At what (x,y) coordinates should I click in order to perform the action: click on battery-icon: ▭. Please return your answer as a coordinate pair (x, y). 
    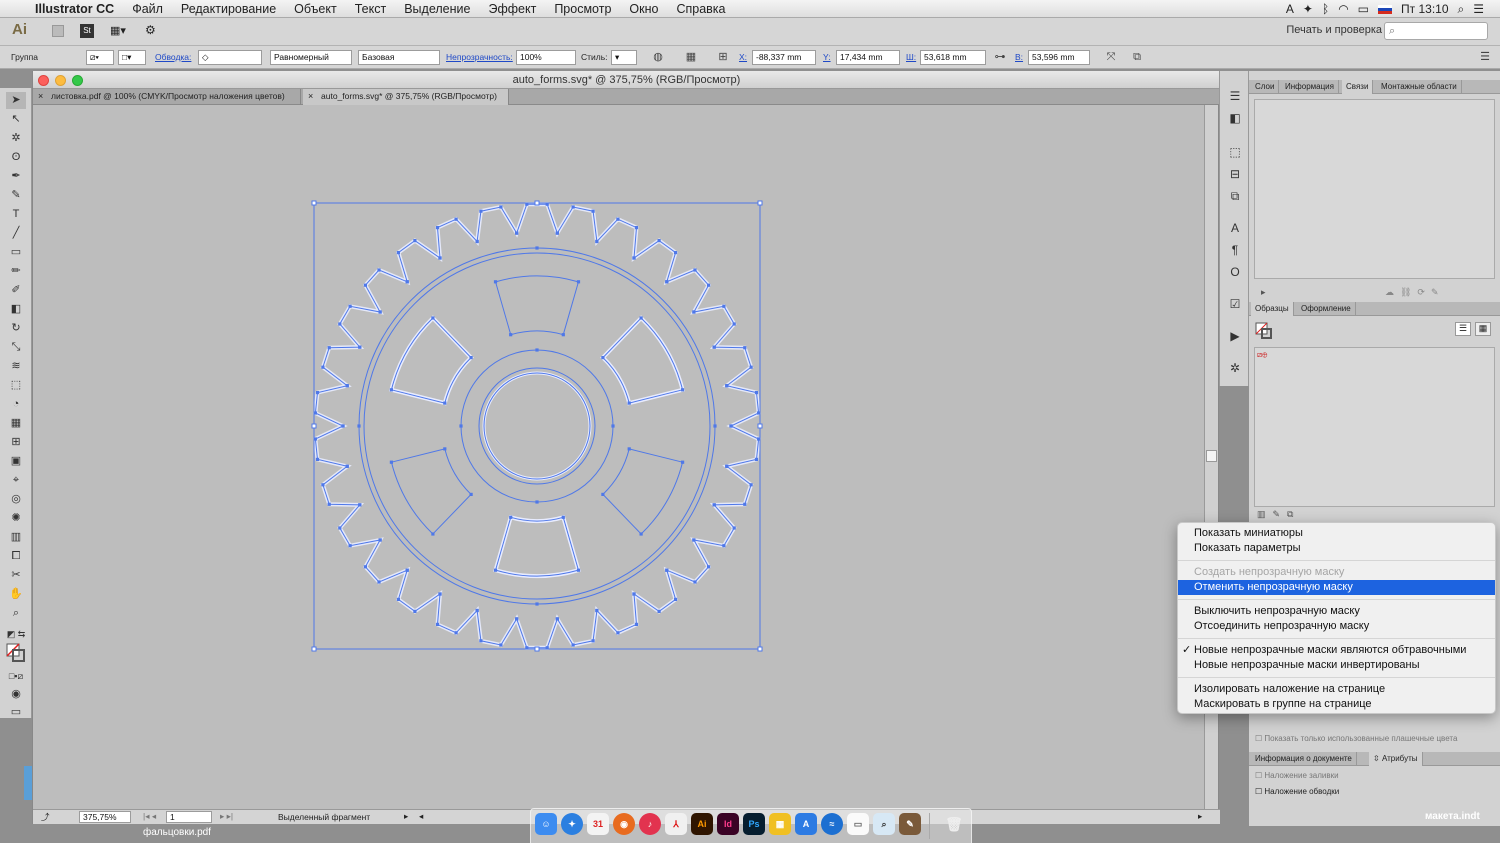
    Looking at the image, I should click on (1363, 9).